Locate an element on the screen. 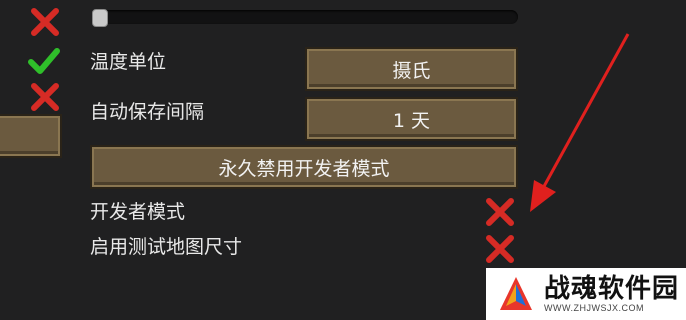 The image size is (686, 320). temperature-unit-button: 摄氏 is located at coordinates (411, 69).